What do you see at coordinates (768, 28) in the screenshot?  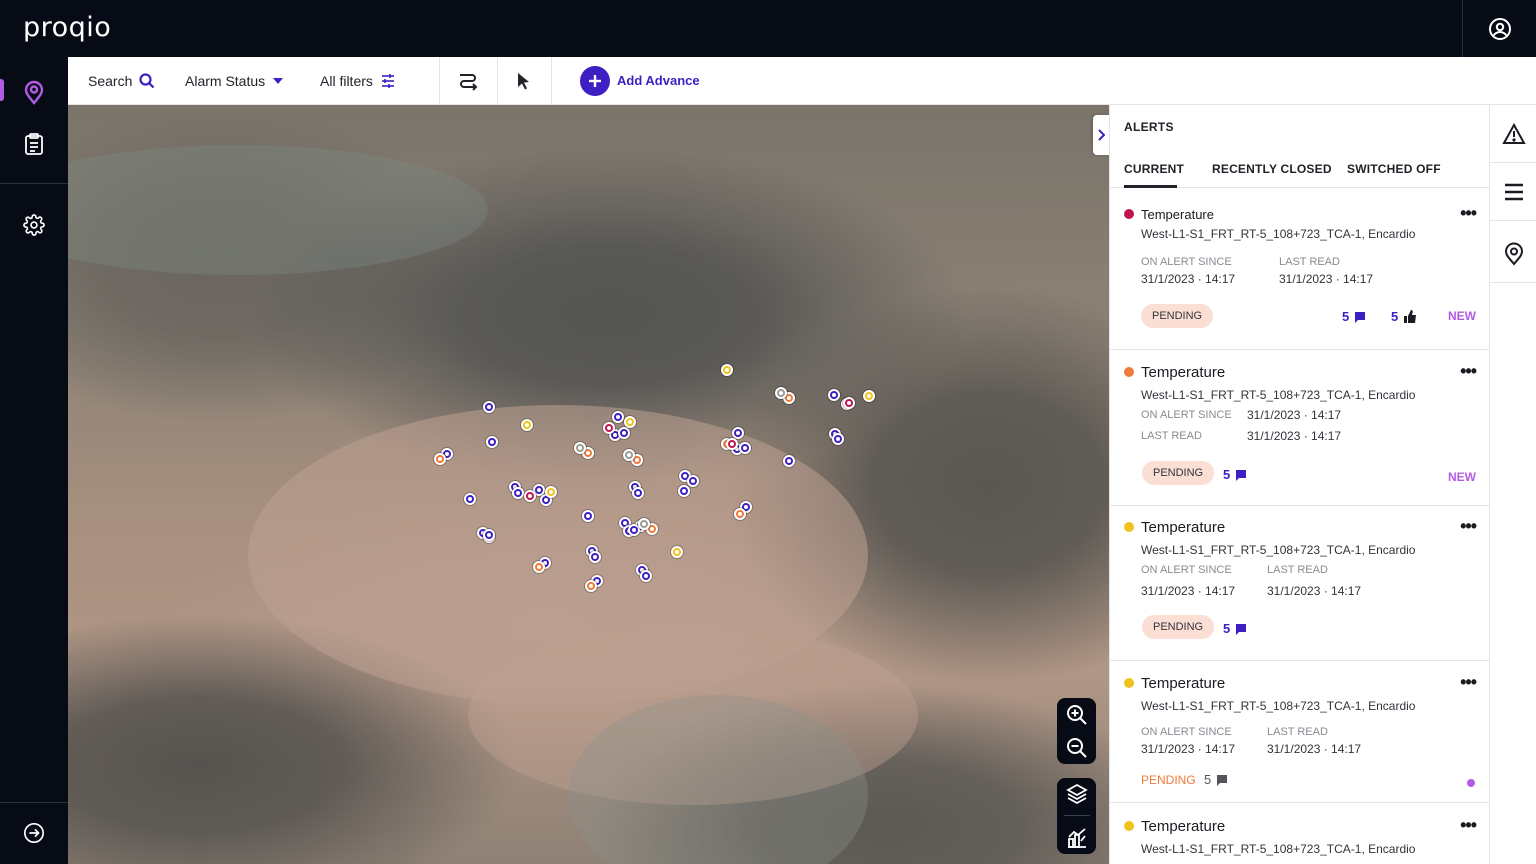 I see `top-bar: proqio` at bounding box center [768, 28].